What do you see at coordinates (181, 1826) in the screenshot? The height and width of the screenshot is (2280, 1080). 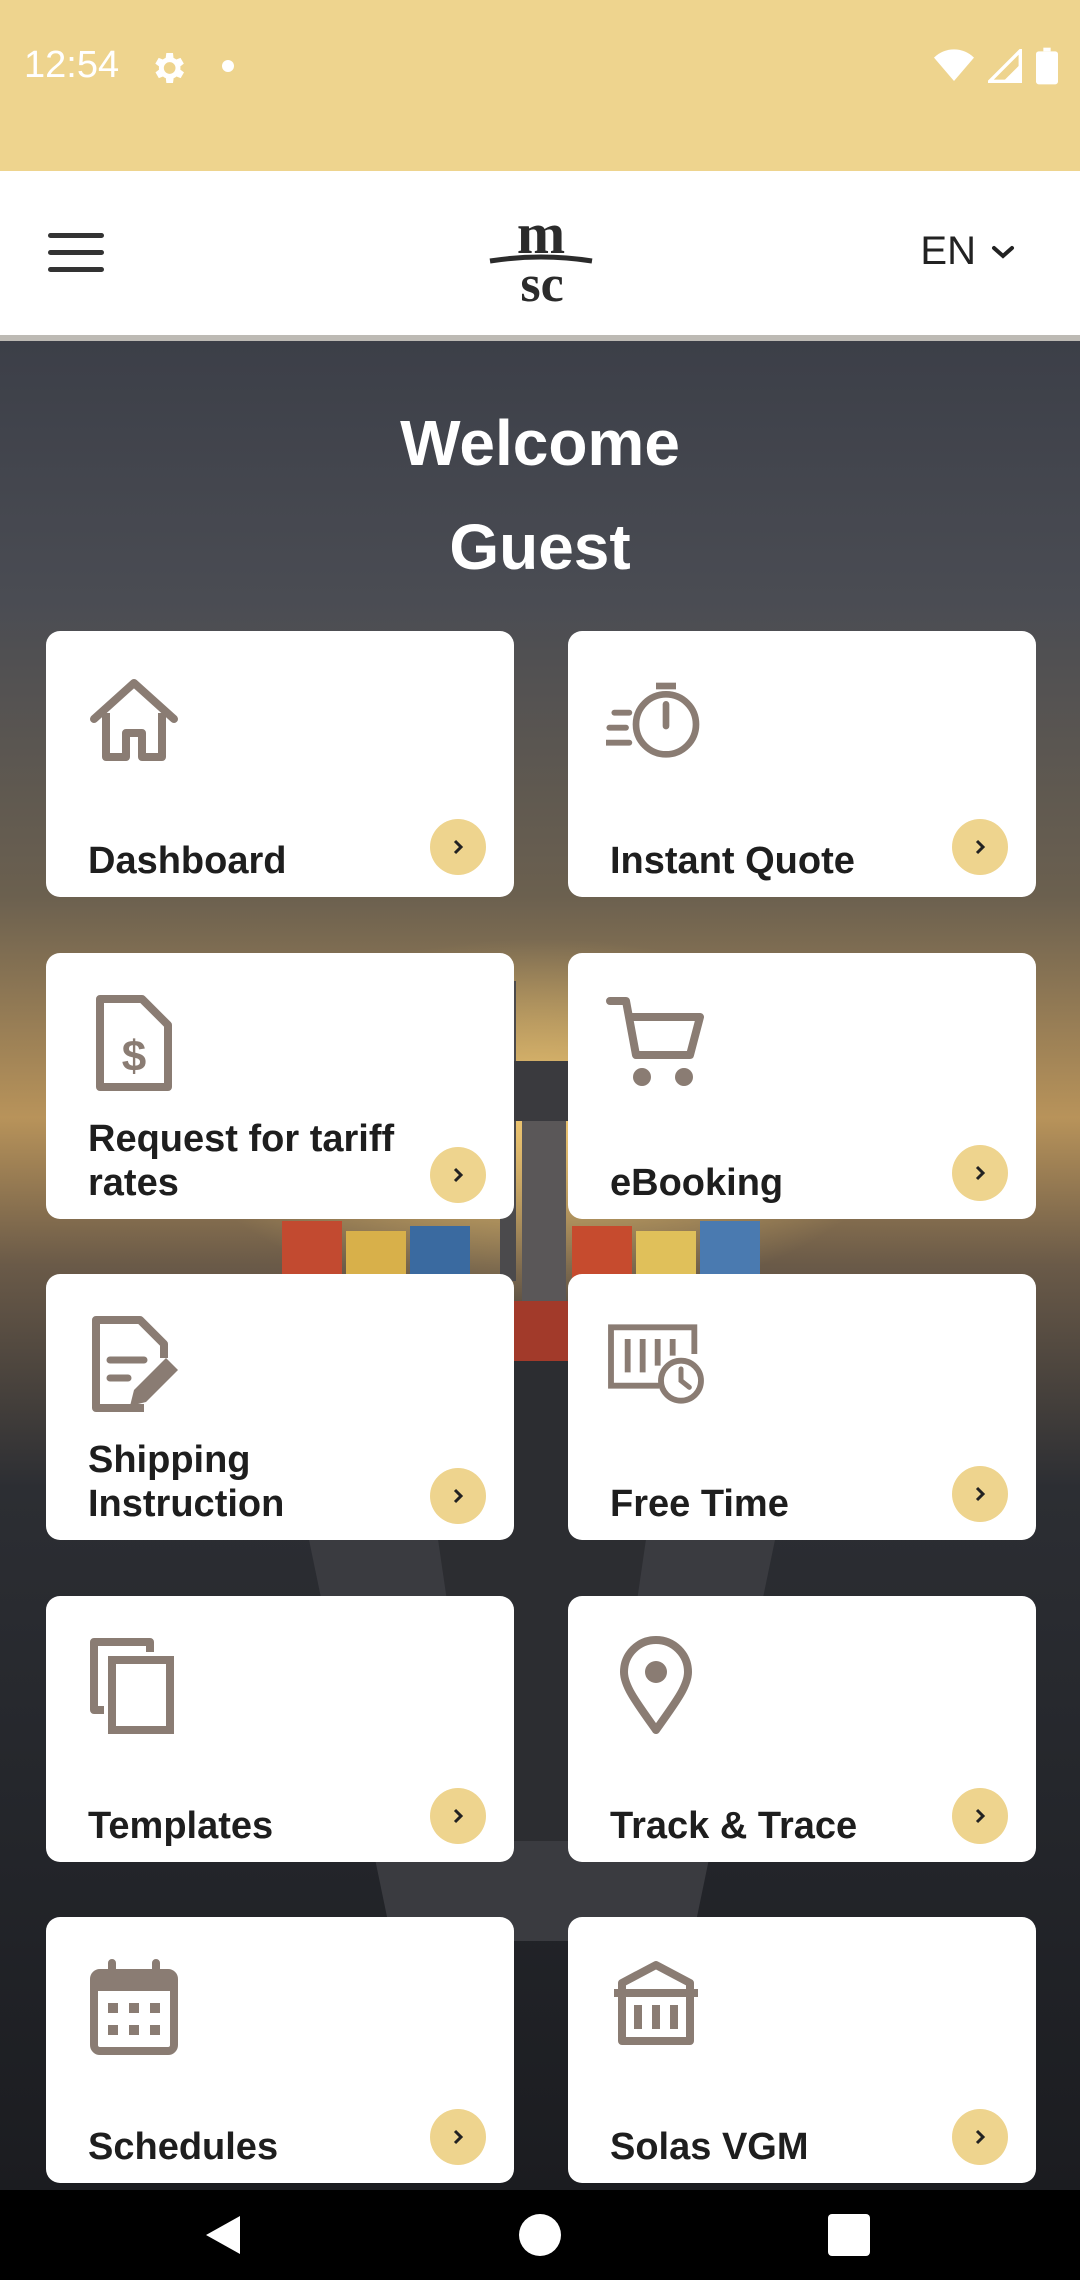 I see `tile-label: Templates` at bounding box center [181, 1826].